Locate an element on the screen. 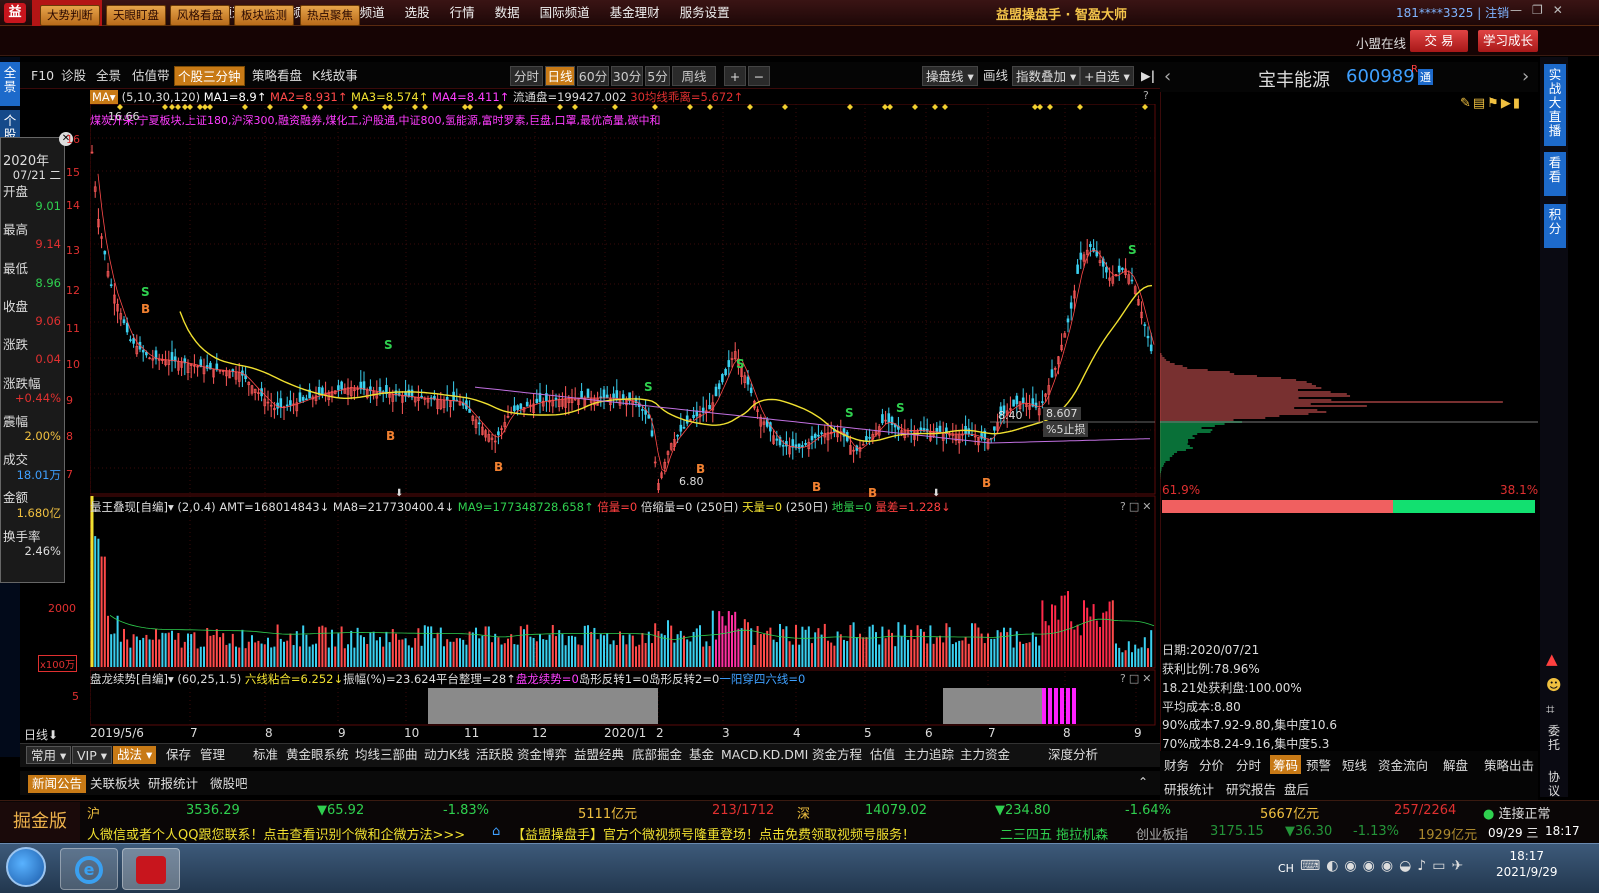 Image resolution: width=1599 pixels, height=893 pixels. news-item-3: 二三四五 拖拉机森 is located at coordinates (1054, 833).